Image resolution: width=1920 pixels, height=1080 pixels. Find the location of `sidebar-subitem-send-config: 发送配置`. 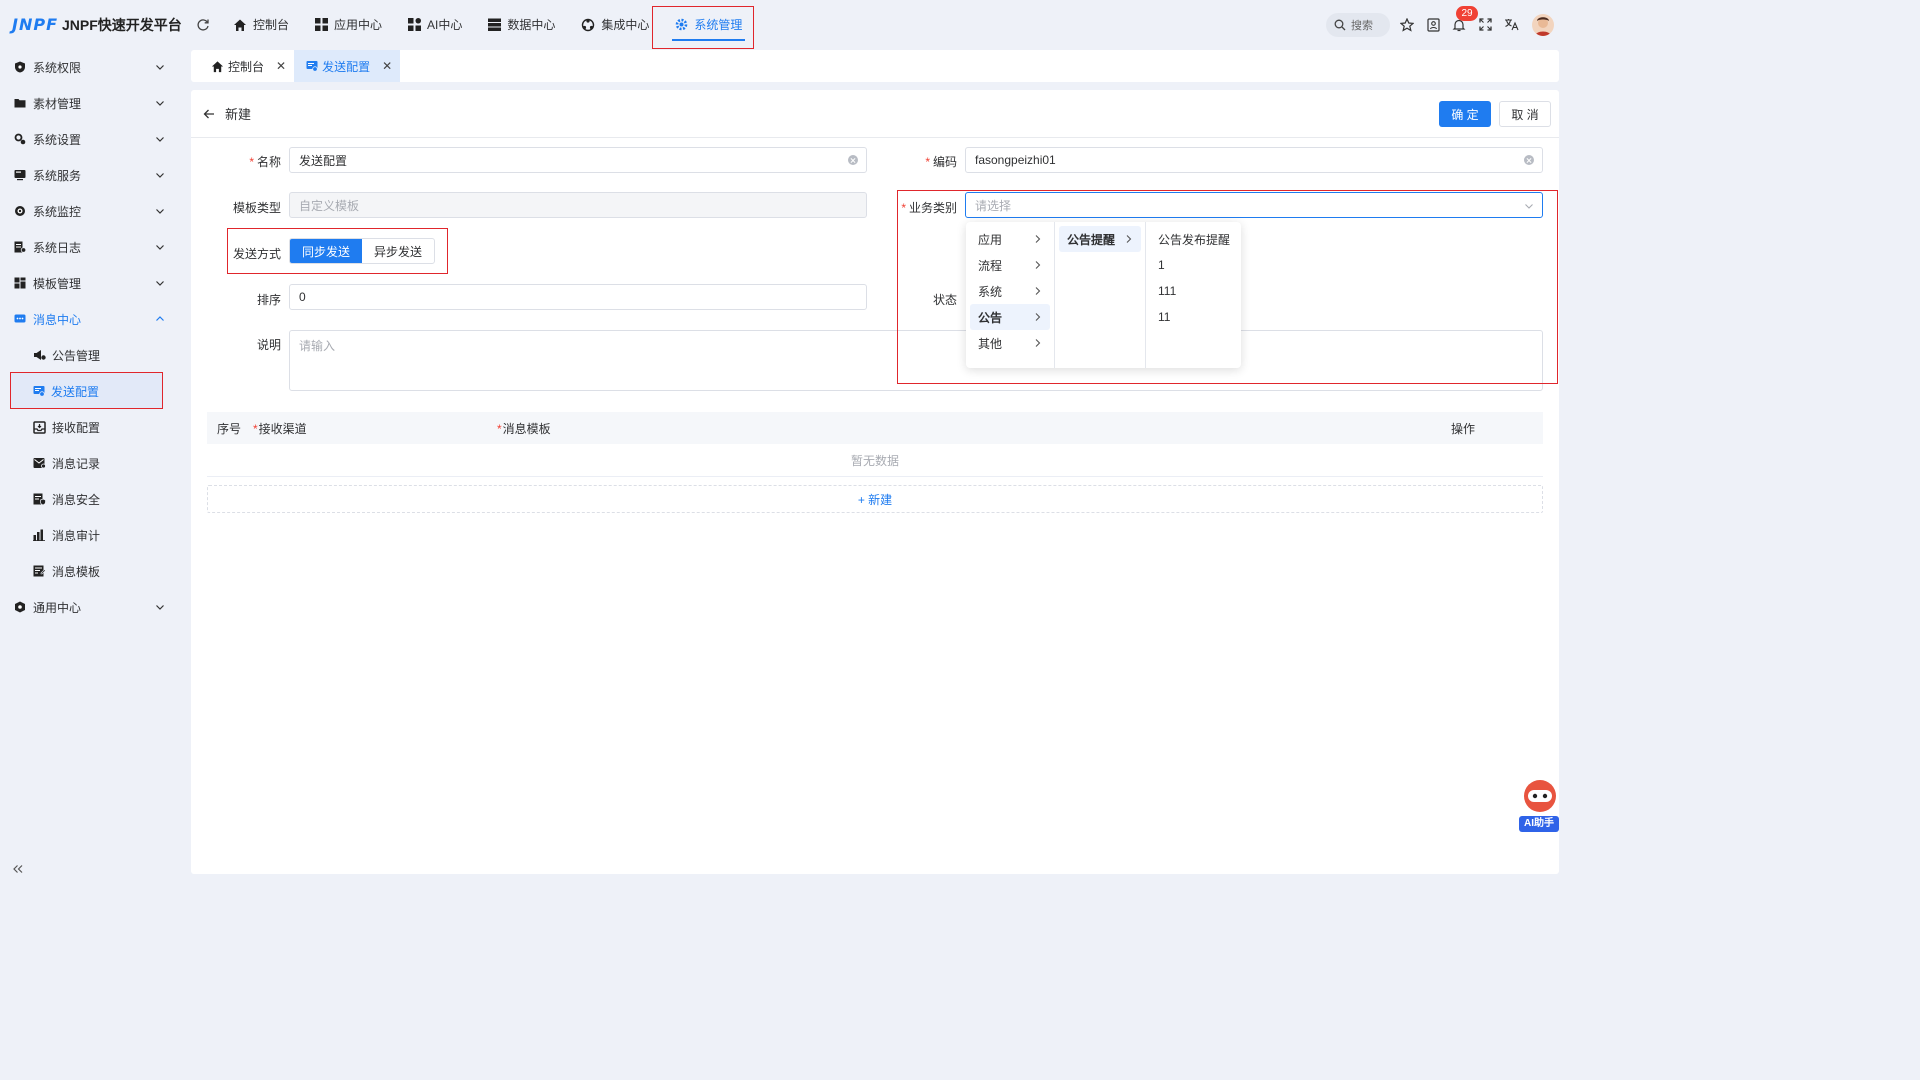

sidebar-subitem-send-config: 发送配置 is located at coordinates (86, 391).